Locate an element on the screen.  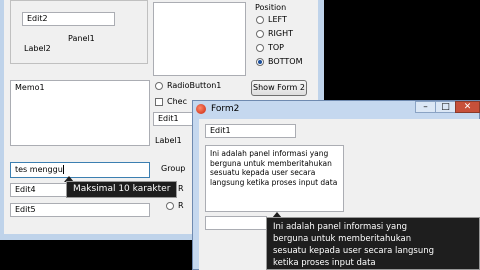
edit3-tooltip: Maksimal 10 karakter is located at coordinates (121, 189).